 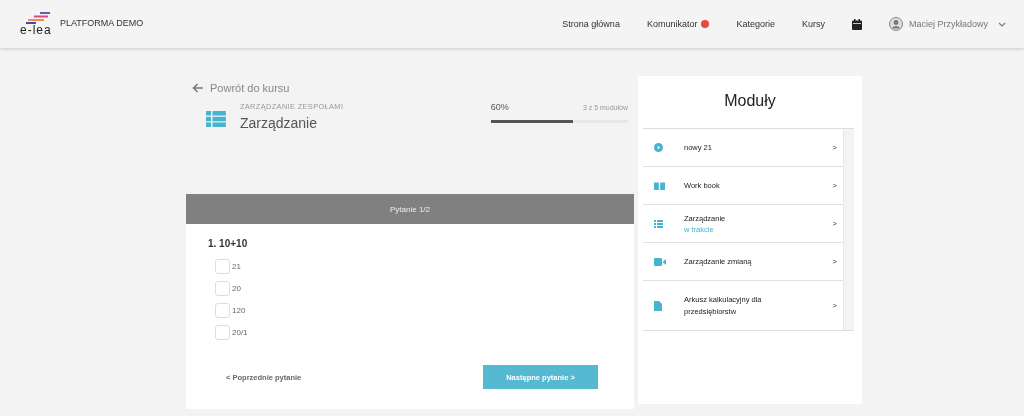 I want to click on user-name: Maciej Przykładowy, so click(x=948, y=24).